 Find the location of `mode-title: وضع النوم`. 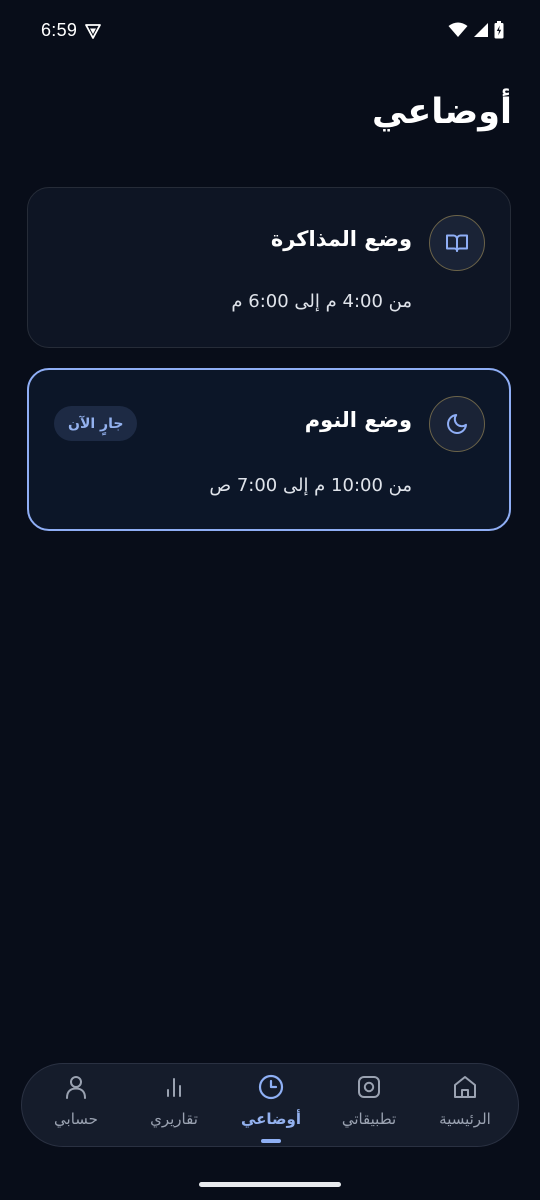

mode-title: وضع النوم is located at coordinates (358, 420).